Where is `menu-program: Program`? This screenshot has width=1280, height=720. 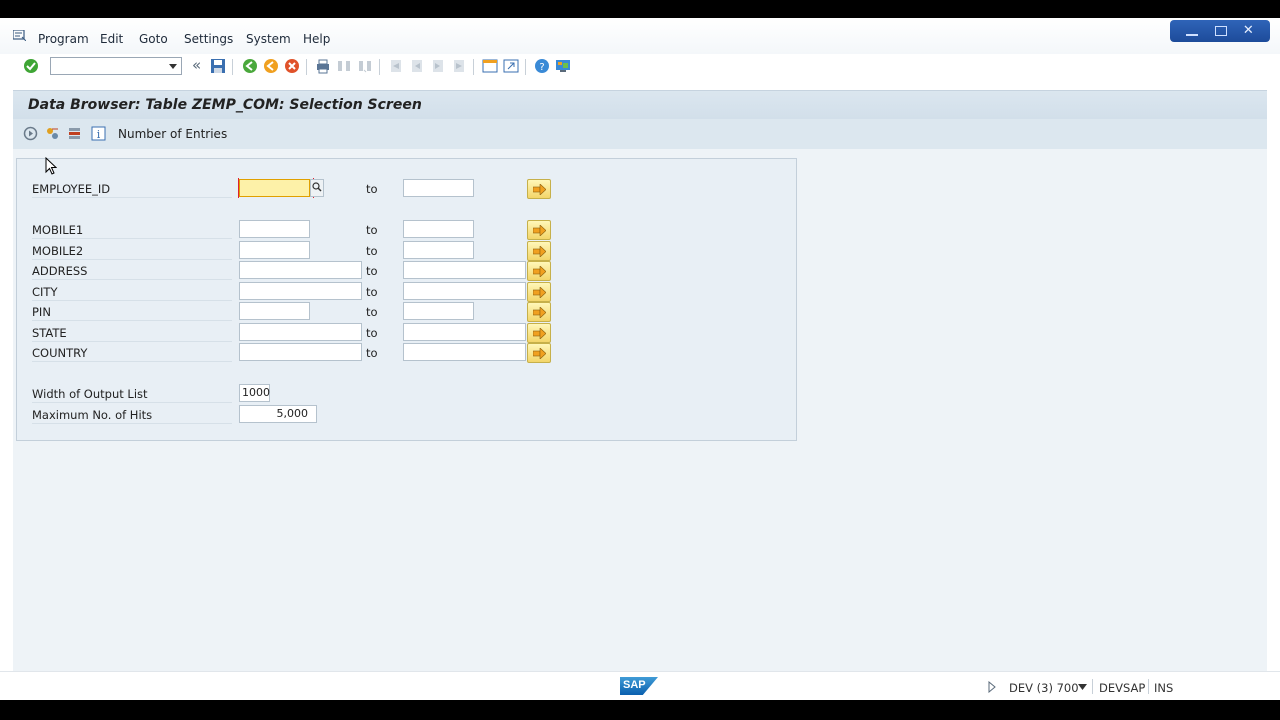 menu-program: Program is located at coordinates (63, 39).